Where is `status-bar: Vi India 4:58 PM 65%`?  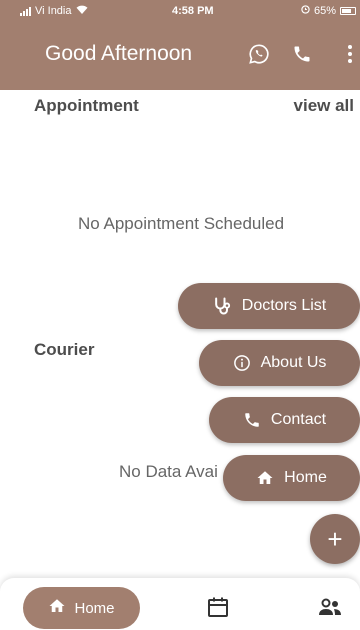
status-bar: Vi India 4:58 PM 65% is located at coordinates (180, 12).